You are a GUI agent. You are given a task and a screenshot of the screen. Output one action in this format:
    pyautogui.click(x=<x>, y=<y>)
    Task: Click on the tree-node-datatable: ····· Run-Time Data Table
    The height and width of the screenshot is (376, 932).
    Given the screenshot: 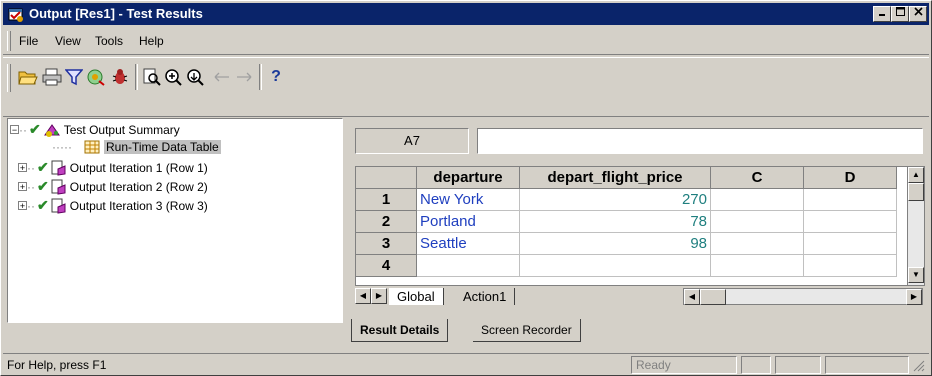 What is the action you would take?
    pyautogui.click(x=136, y=147)
    